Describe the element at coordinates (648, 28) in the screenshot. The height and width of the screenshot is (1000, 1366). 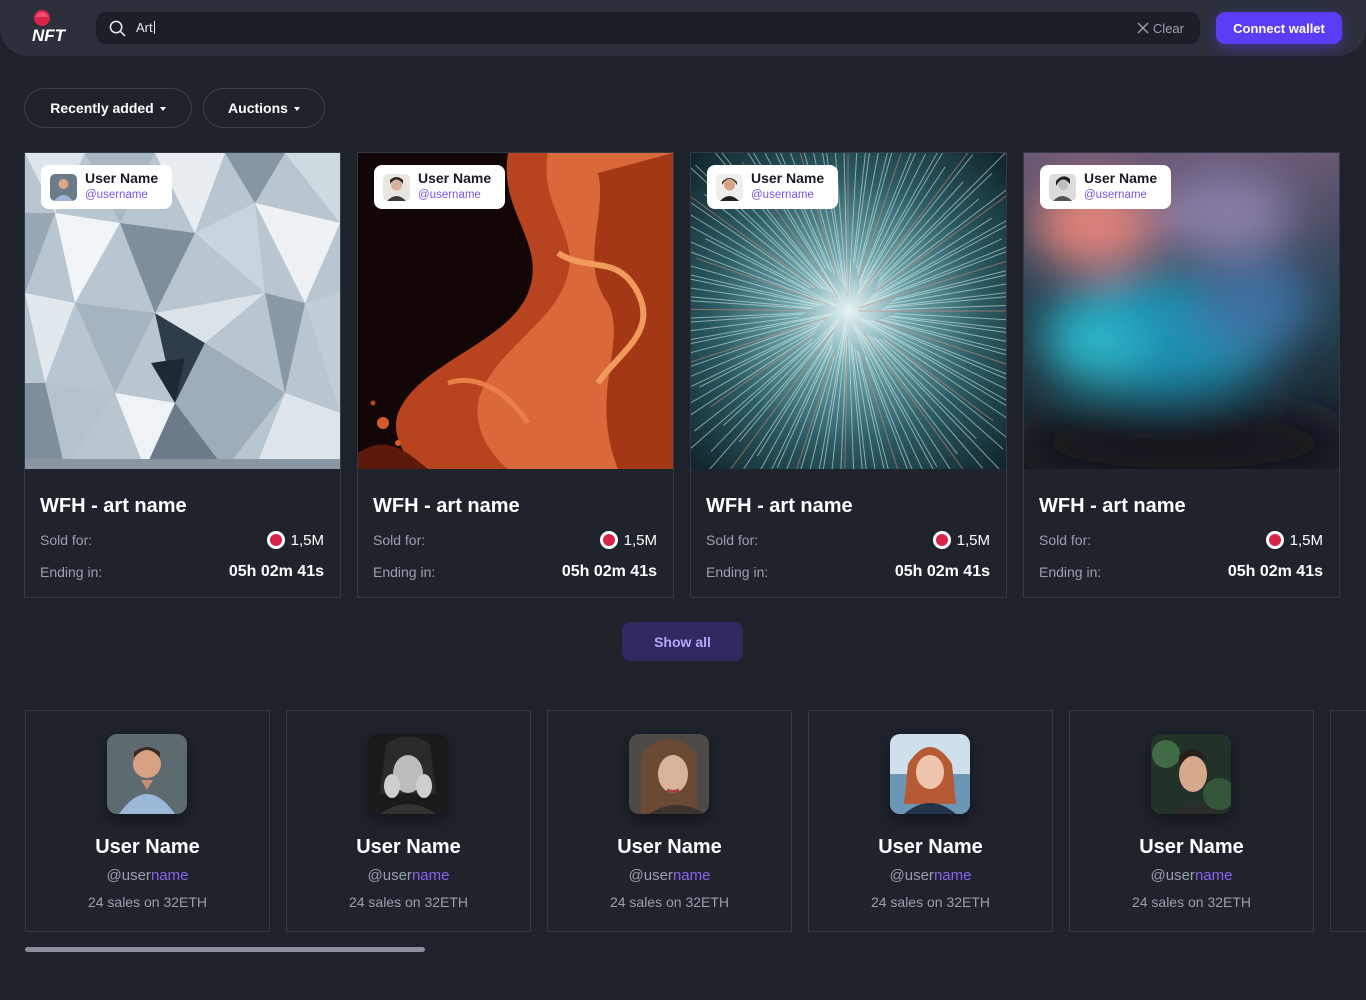
I see `search-bar: Art Clear` at that location.